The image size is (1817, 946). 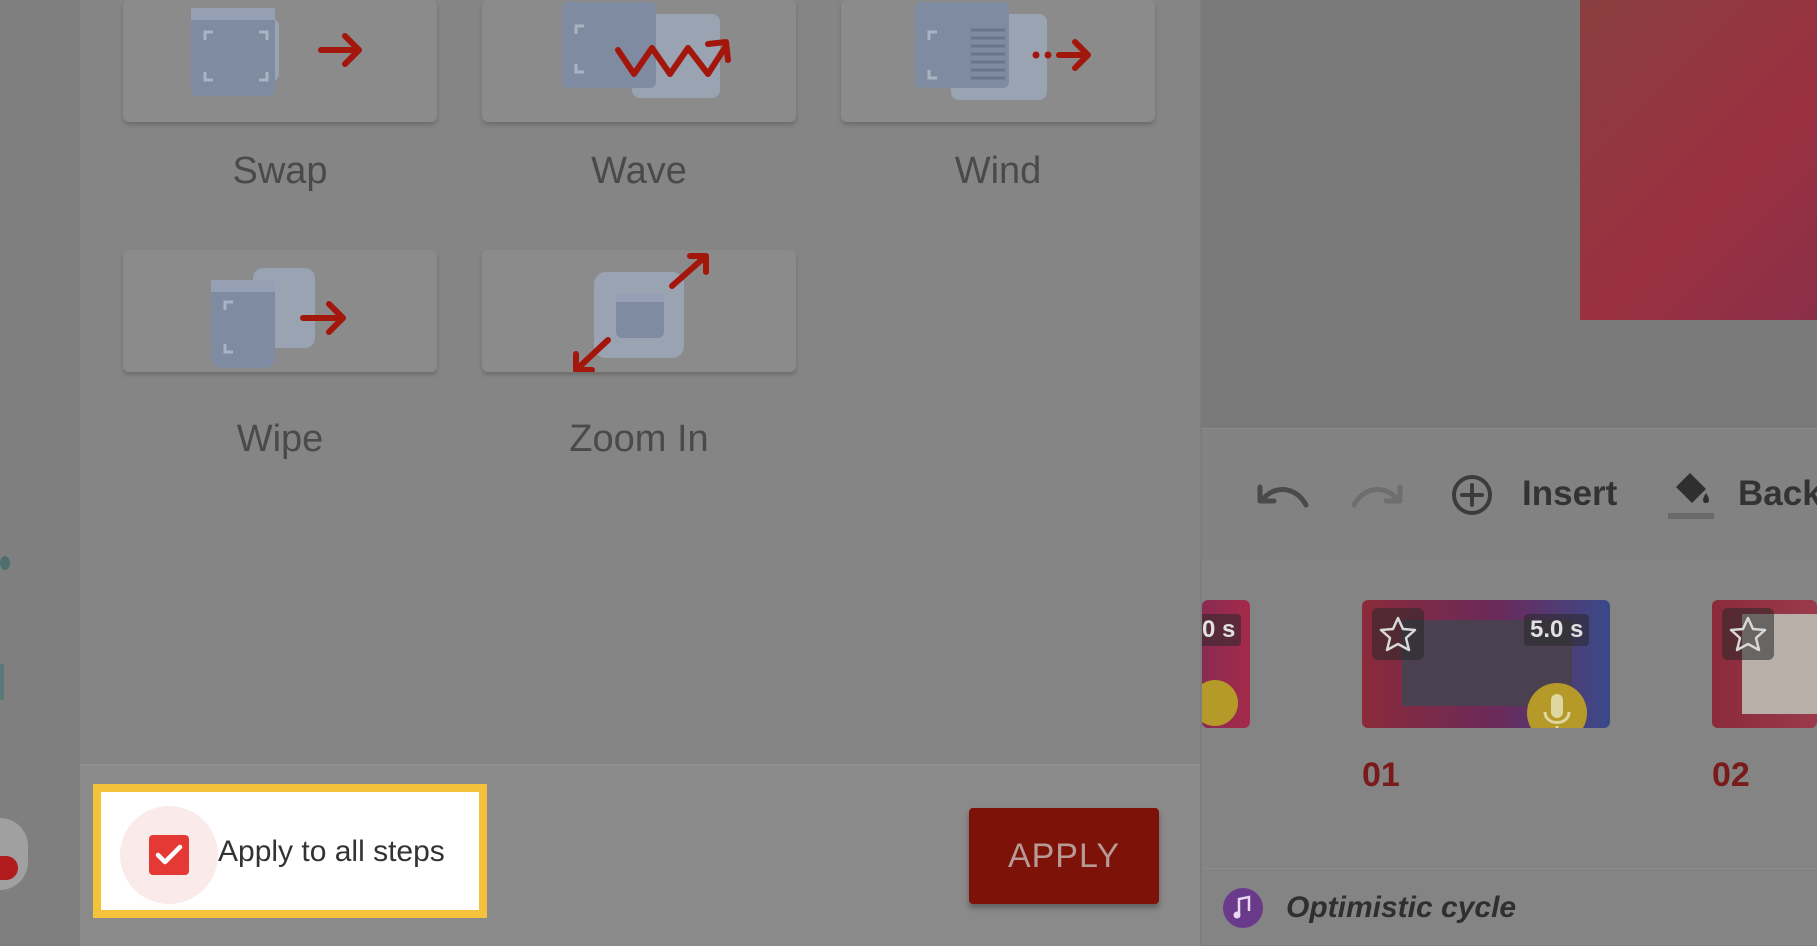 What do you see at coordinates (1226, 664) in the screenshot?
I see `timeline-step-thumbnail: 0 s` at bounding box center [1226, 664].